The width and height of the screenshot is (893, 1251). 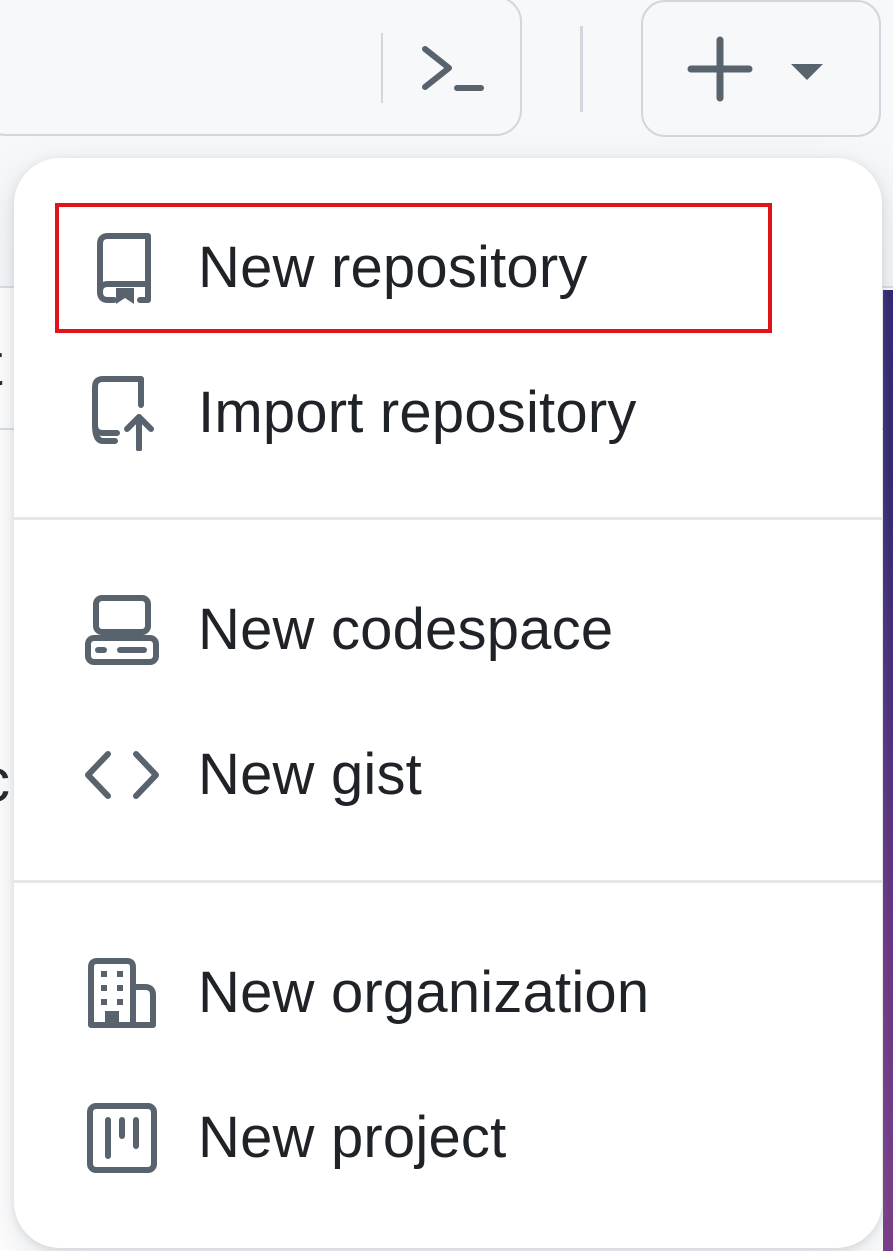 What do you see at coordinates (122, 993) in the screenshot?
I see `organization-icon` at bounding box center [122, 993].